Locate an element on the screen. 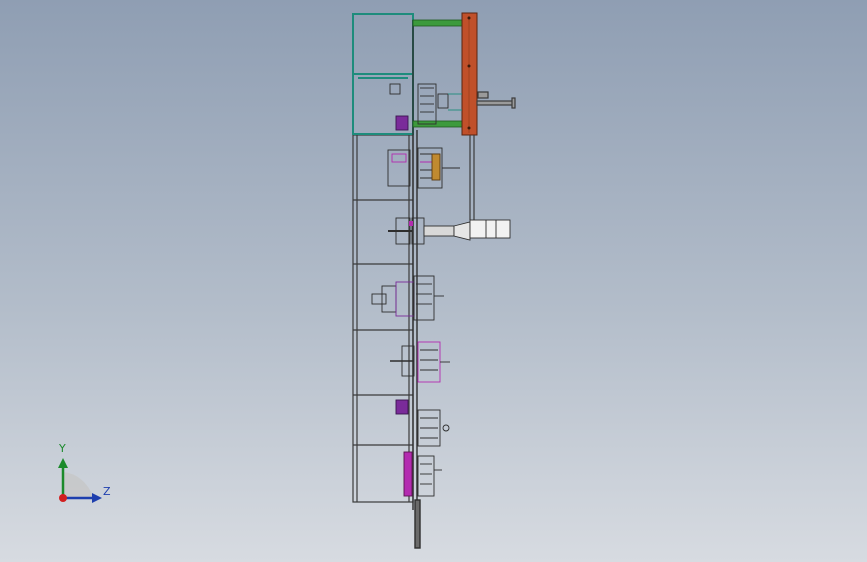 This screenshot has width=867, height=562. orange-plate is located at coordinates (469, 74).